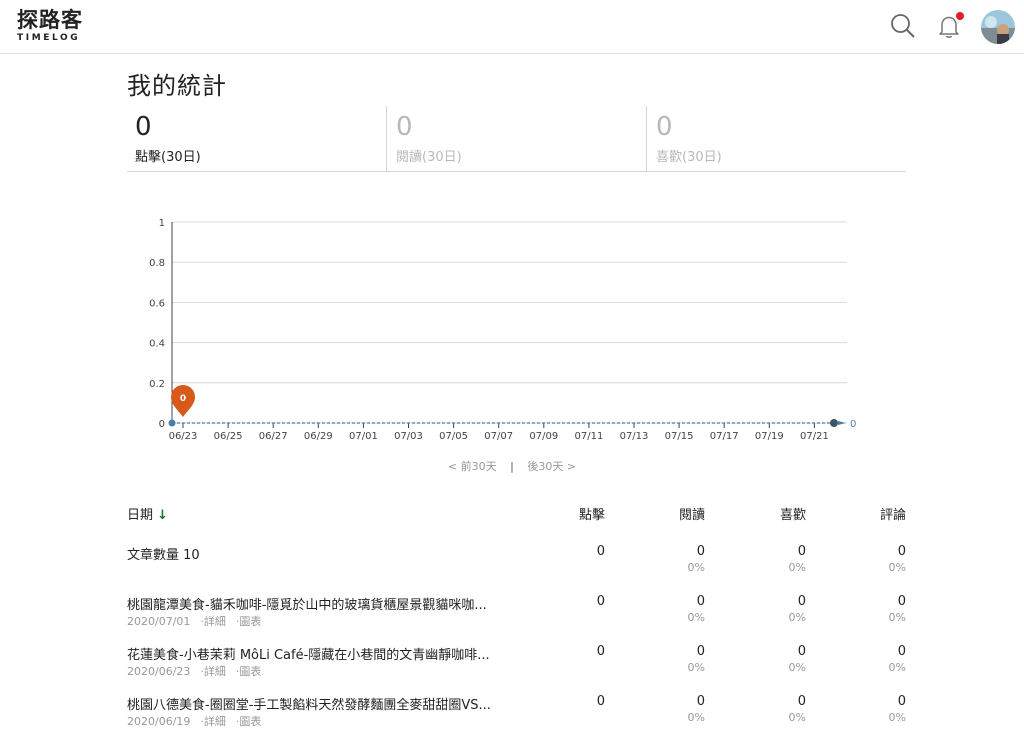  I want to click on sort-down-icon: ↓, so click(163, 515).